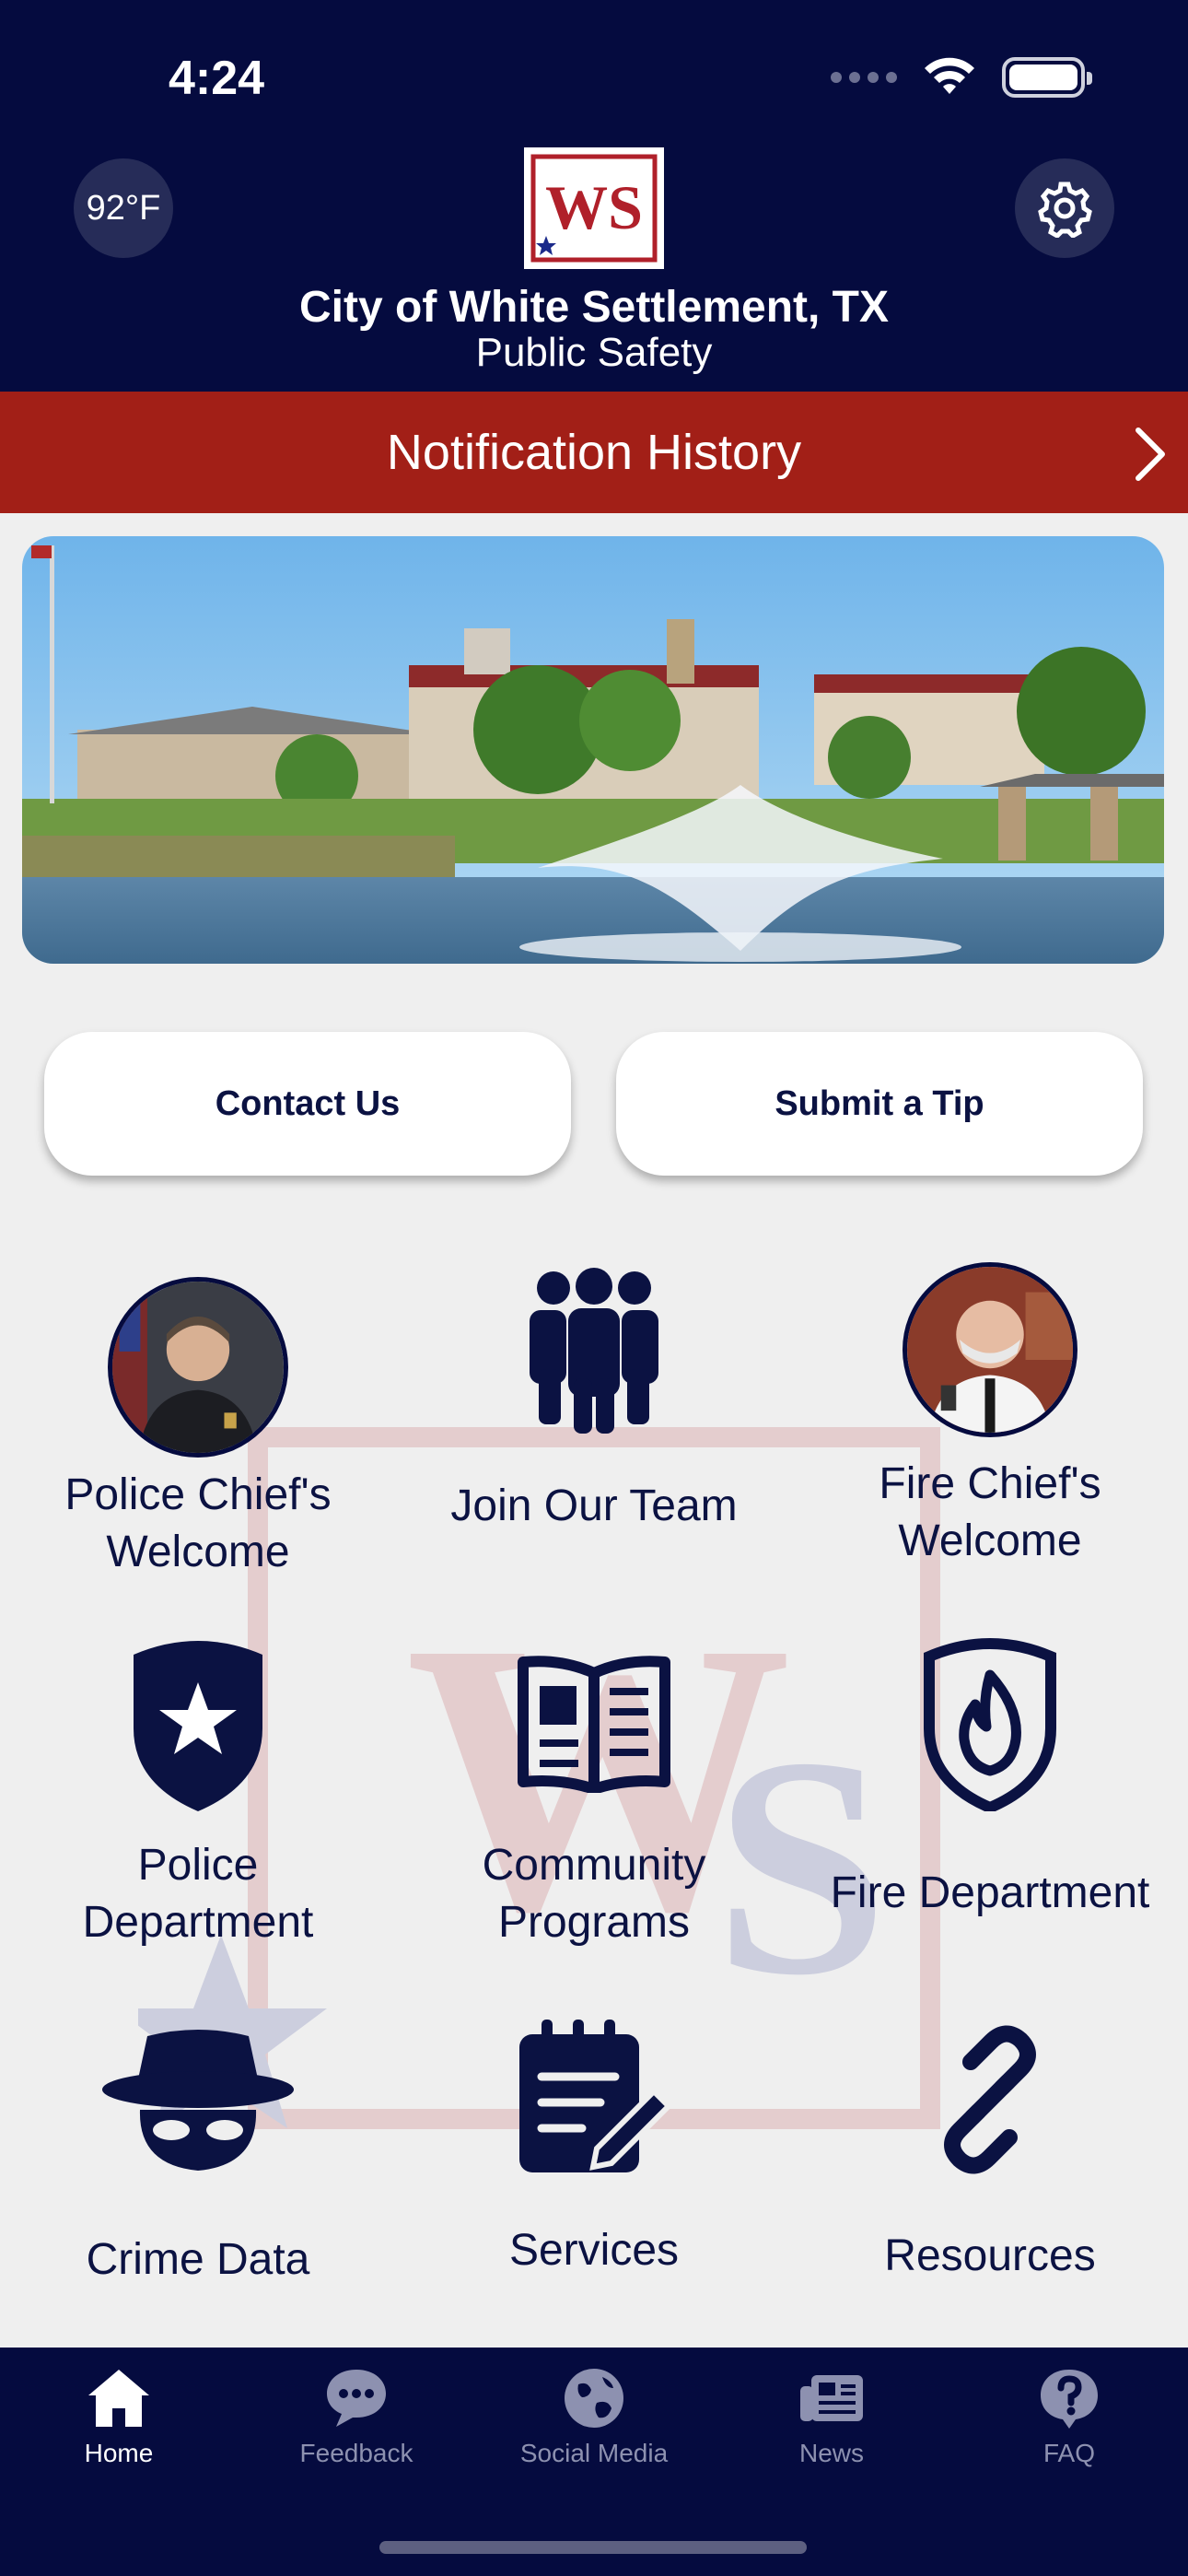 This screenshot has width=1188, height=2576. I want to click on tab-faq: FAQ, so click(1069, 2417).